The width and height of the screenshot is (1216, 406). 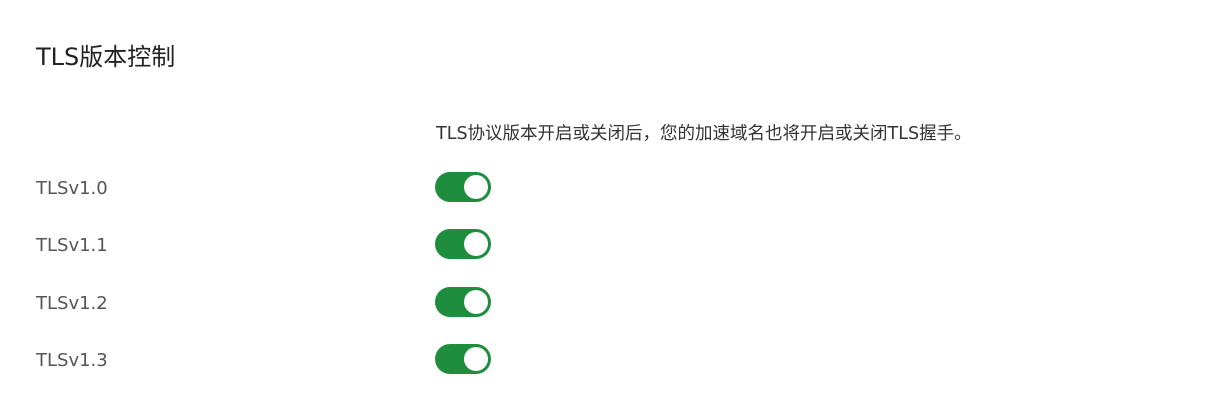 I want to click on tls-v1-0-toggle, so click(x=463, y=187).